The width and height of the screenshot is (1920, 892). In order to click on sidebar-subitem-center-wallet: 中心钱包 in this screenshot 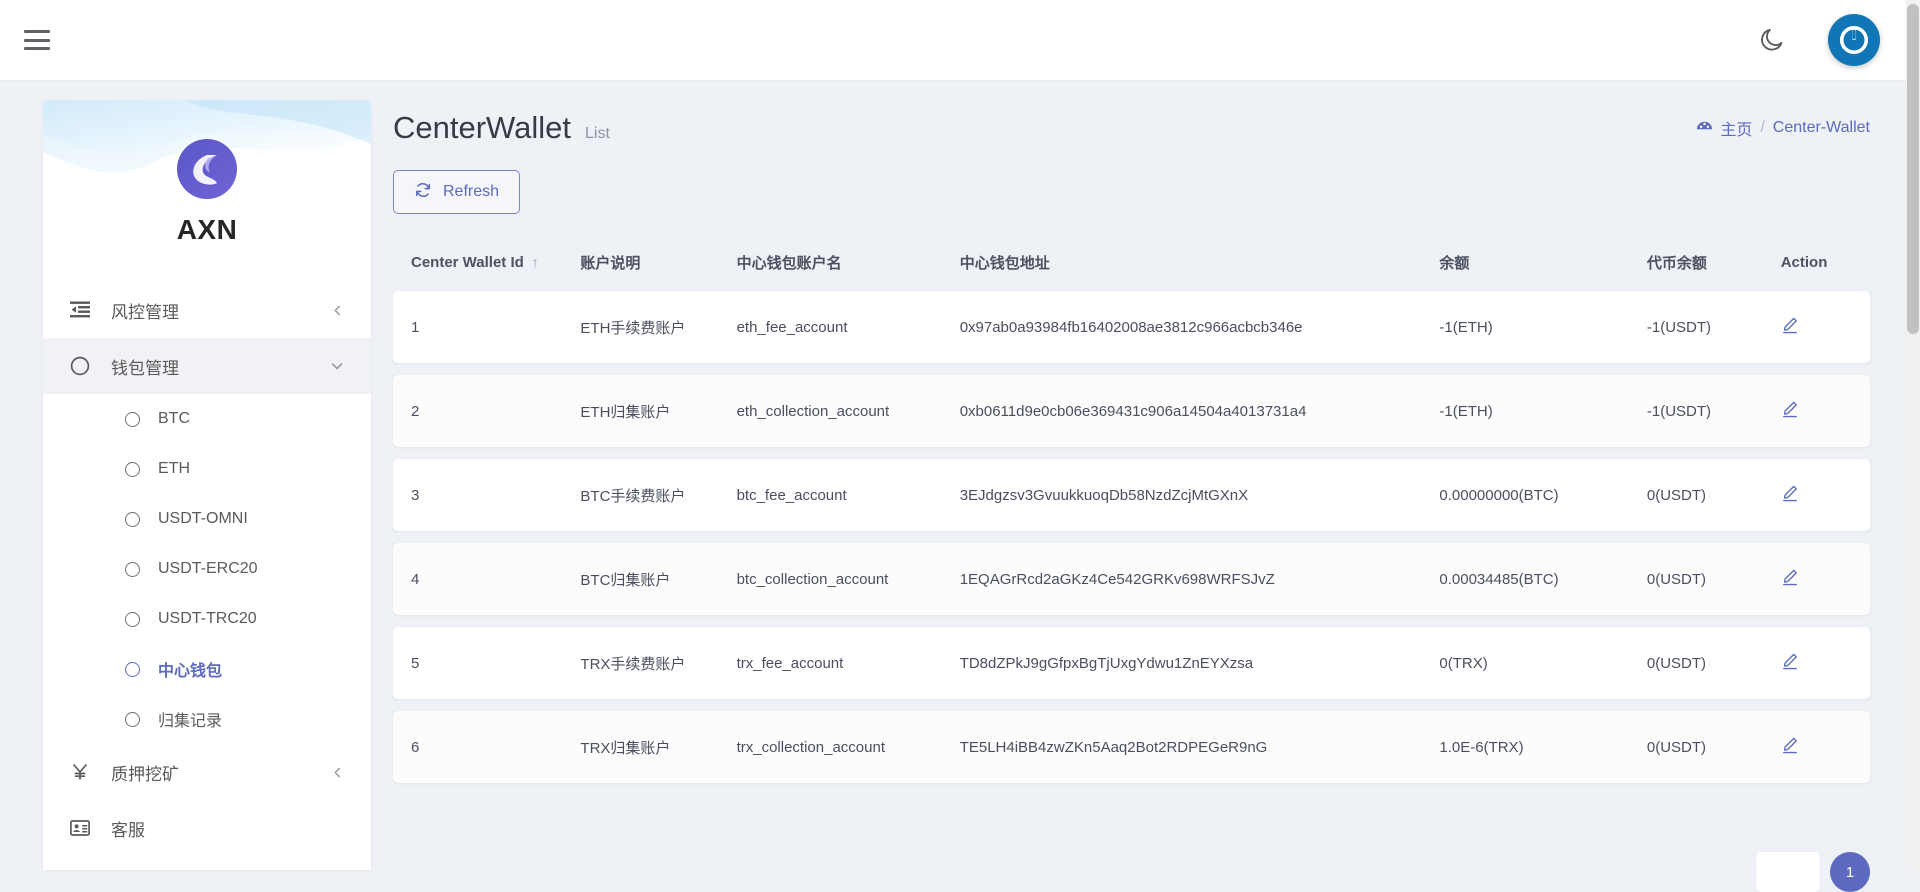, I will do `click(207, 669)`.